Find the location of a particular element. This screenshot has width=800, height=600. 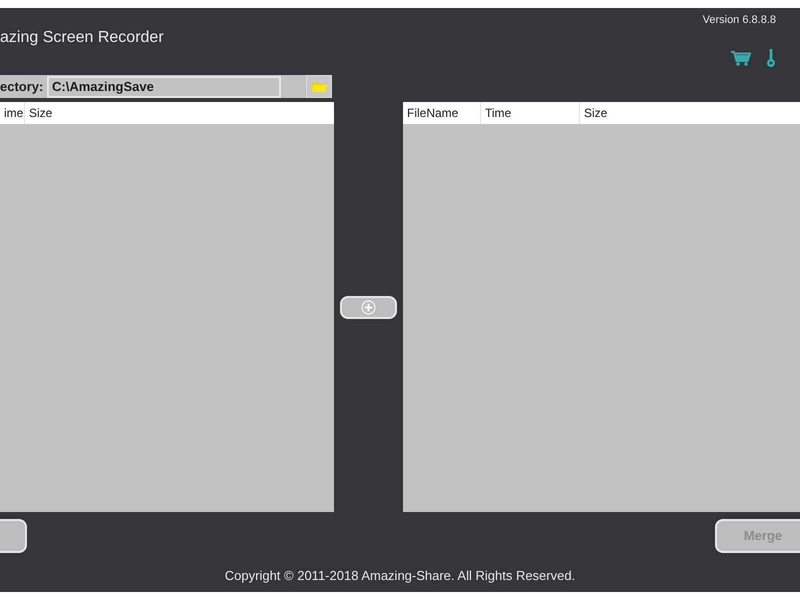

plus-circle-icon is located at coordinates (368, 307).